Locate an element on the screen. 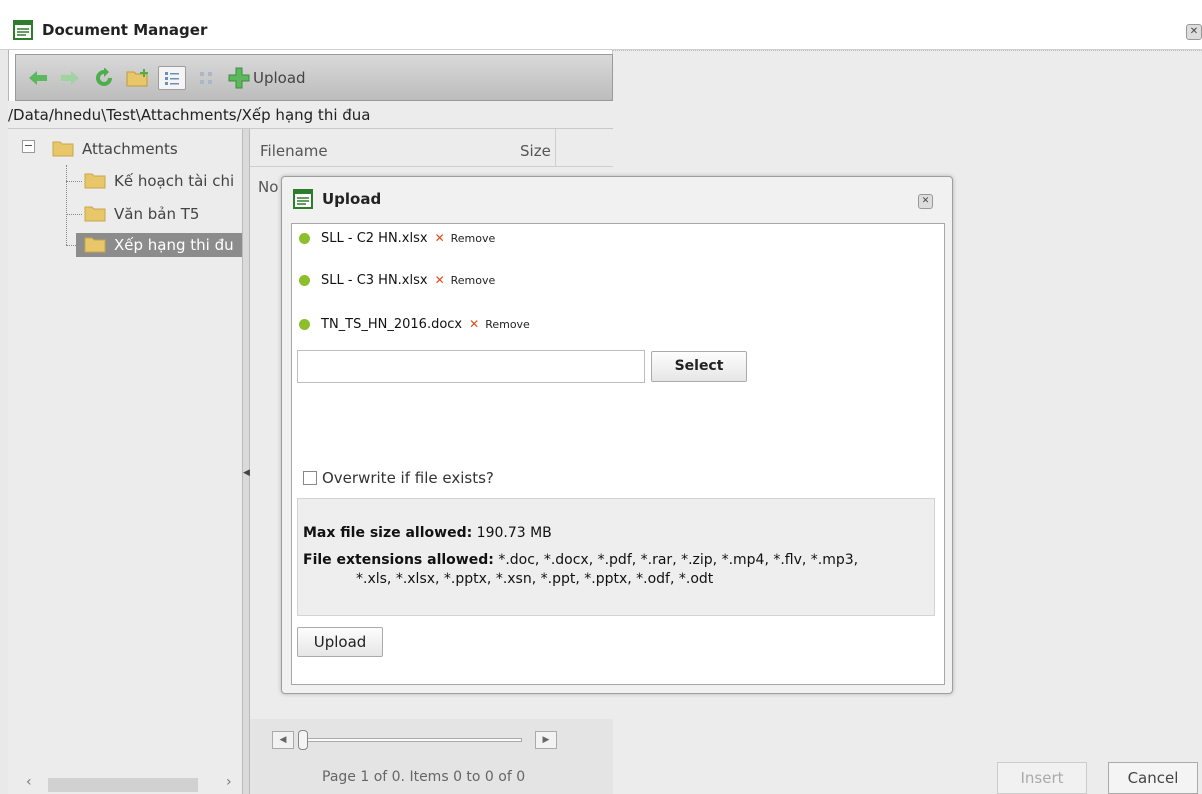  queued-file-row: TN_TS_HN_2016.docx ✕ Remove is located at coordinates (414, 324).